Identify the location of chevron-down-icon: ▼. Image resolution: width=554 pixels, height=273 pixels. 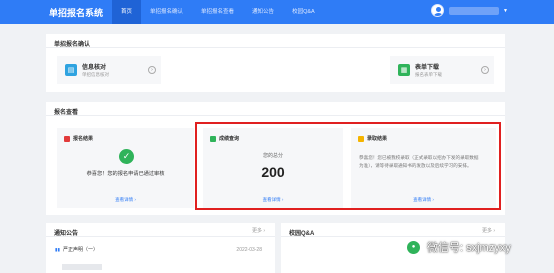
(505, 11).